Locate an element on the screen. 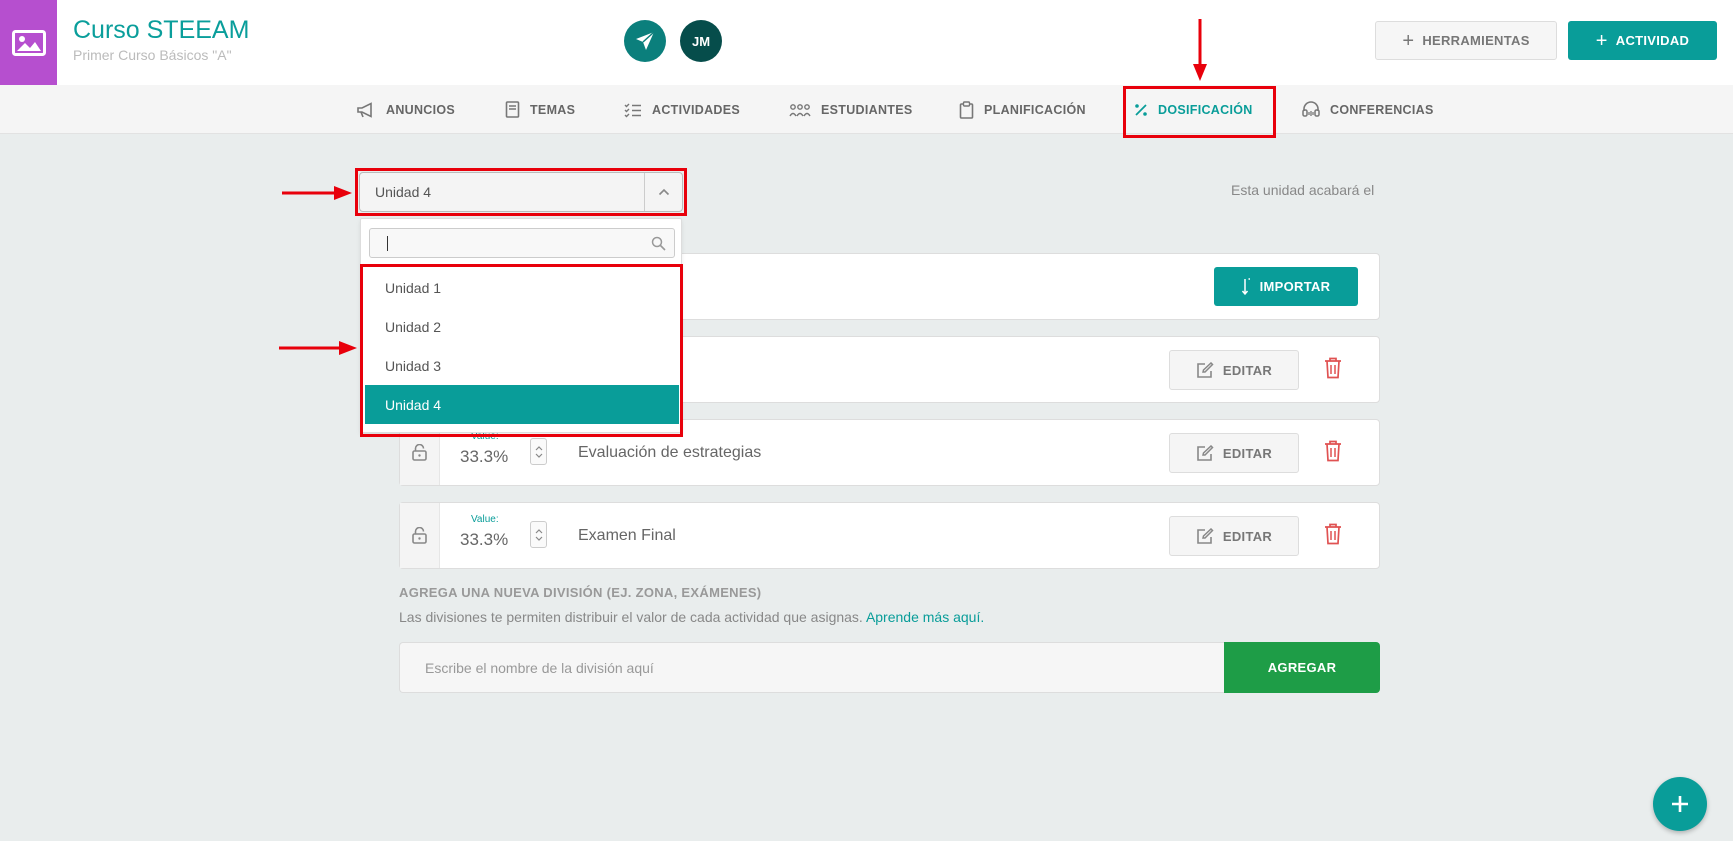  clipboard-icon is located at coordinates (966, 109).